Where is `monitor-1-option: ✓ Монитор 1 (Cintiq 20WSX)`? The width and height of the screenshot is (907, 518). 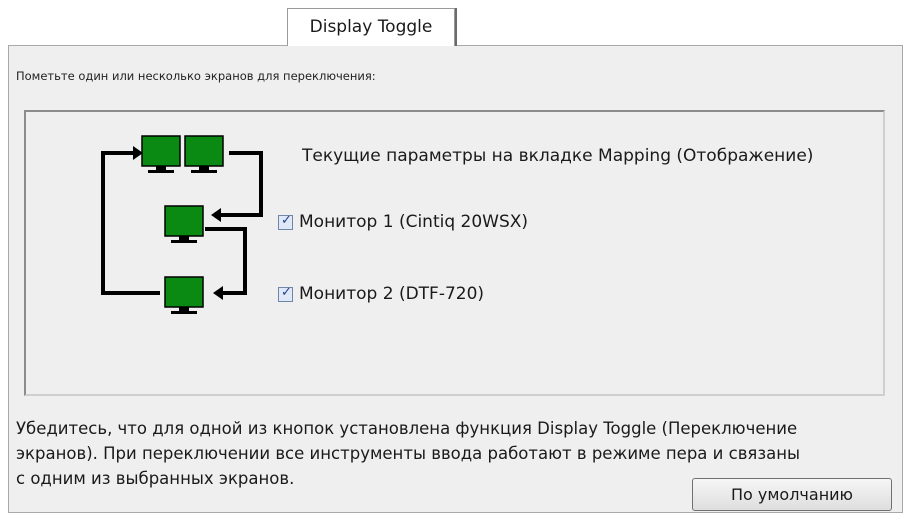 monitor-1-option: ✓ Монитор 1 (Cintiq 20WSX) is located at coordinates (403, 222).